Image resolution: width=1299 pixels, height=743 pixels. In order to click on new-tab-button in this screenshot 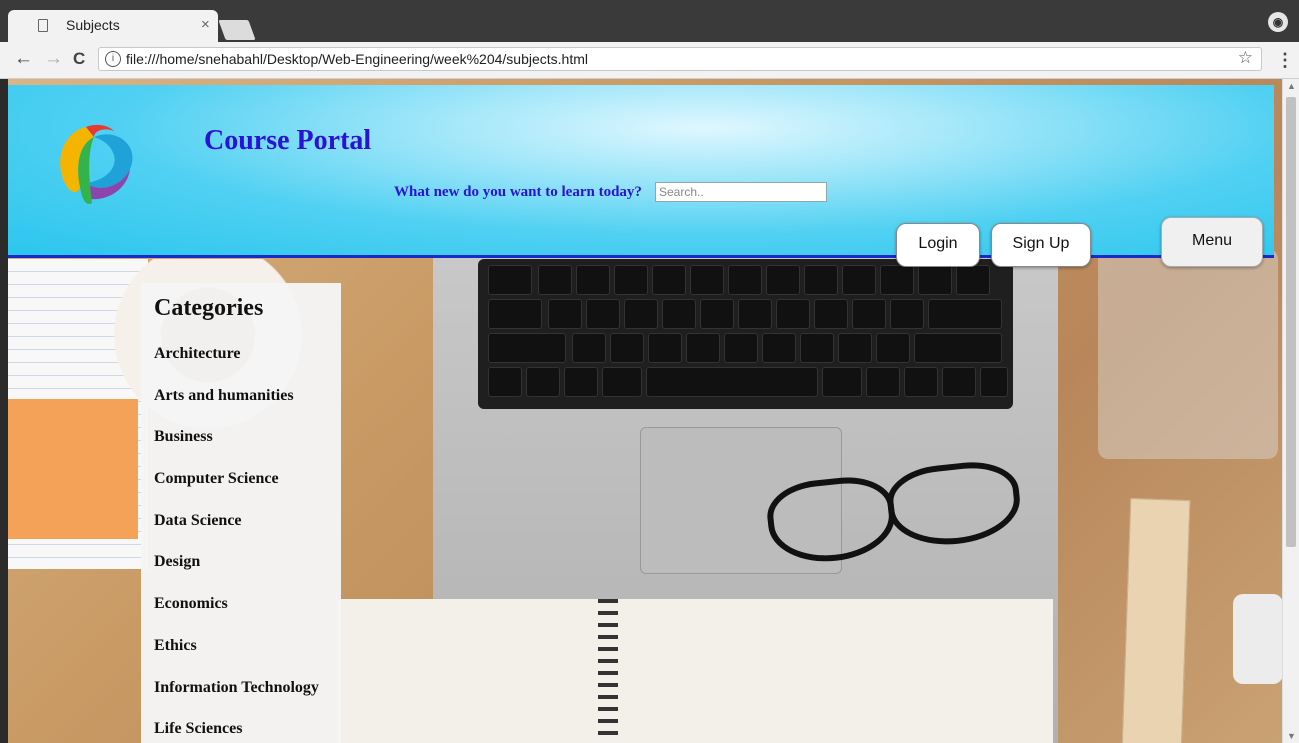, I will do `click(237, 30)`.